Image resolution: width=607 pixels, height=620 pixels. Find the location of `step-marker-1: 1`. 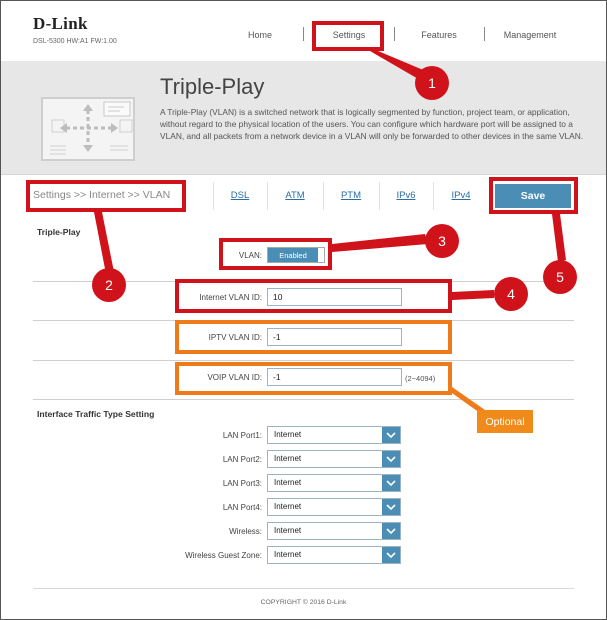

step-marker-1: 1 is located at coordinates (432, 83).